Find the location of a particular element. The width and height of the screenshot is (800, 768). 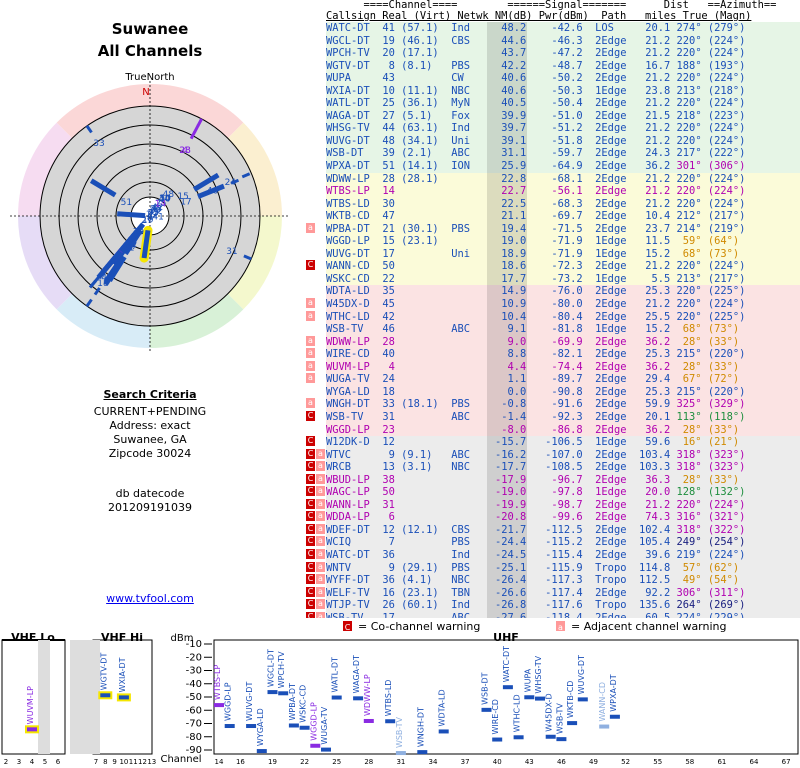

table-row: WTBS-LP 14 22.7 -56.1 2Edge 21.2 220° (224°) is located at coordinates (563, 191).